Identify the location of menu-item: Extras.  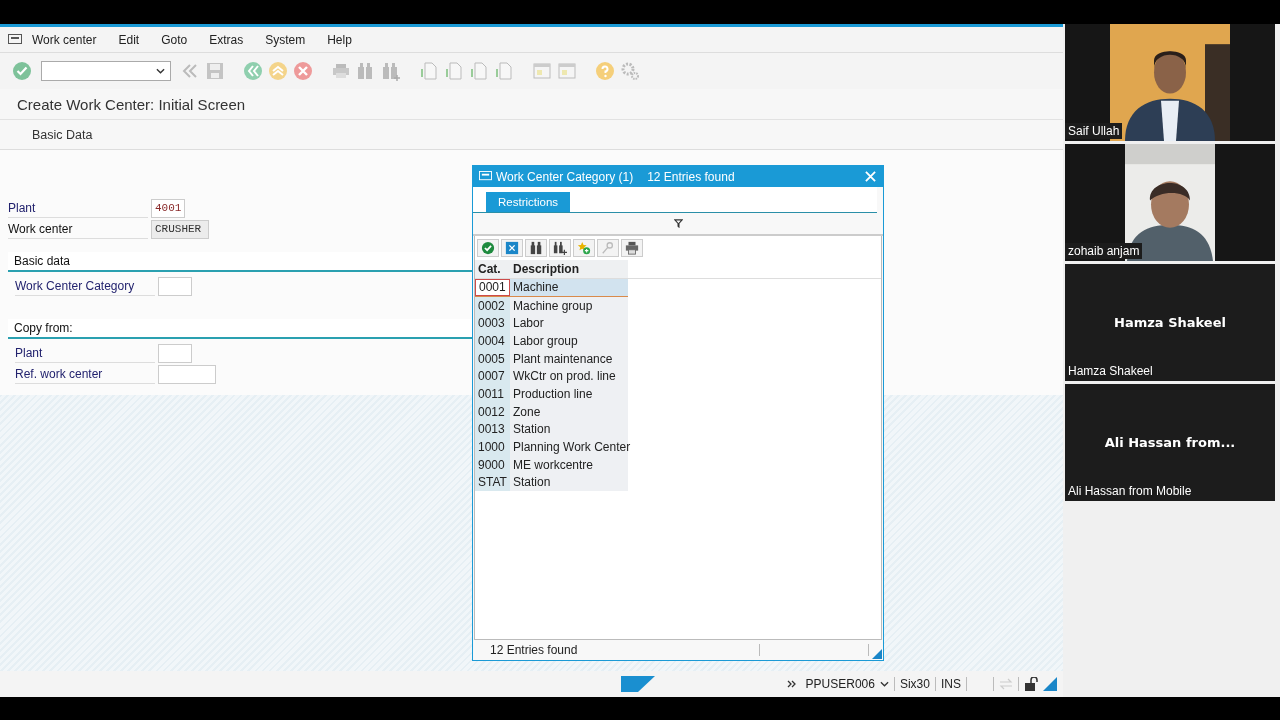
(226, 39).